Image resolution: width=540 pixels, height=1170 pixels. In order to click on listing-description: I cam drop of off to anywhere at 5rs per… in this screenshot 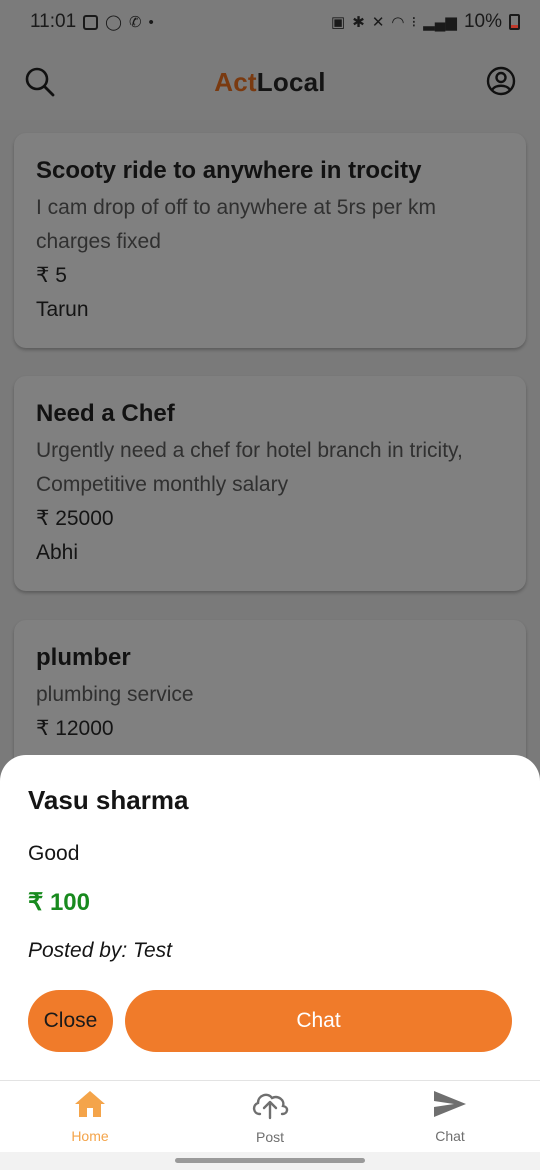, I will do `click(236, 224)`.